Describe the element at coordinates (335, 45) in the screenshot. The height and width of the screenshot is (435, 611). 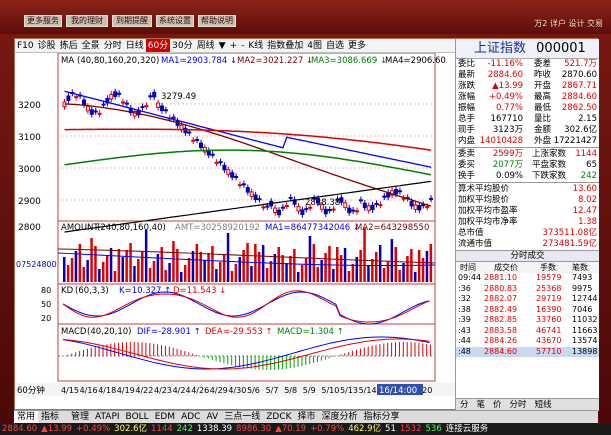
I see `toolbar-item-15: 自选` at that location.